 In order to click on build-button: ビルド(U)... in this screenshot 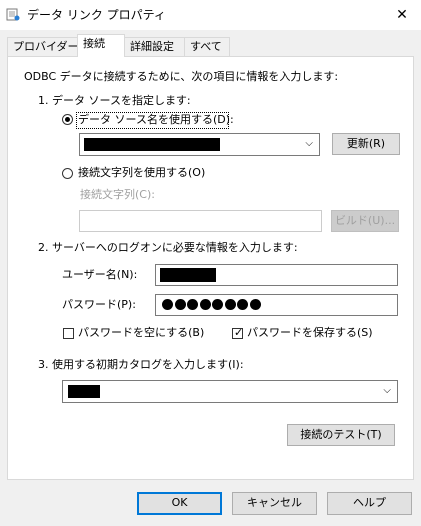, I will do `click(365, 221)`.